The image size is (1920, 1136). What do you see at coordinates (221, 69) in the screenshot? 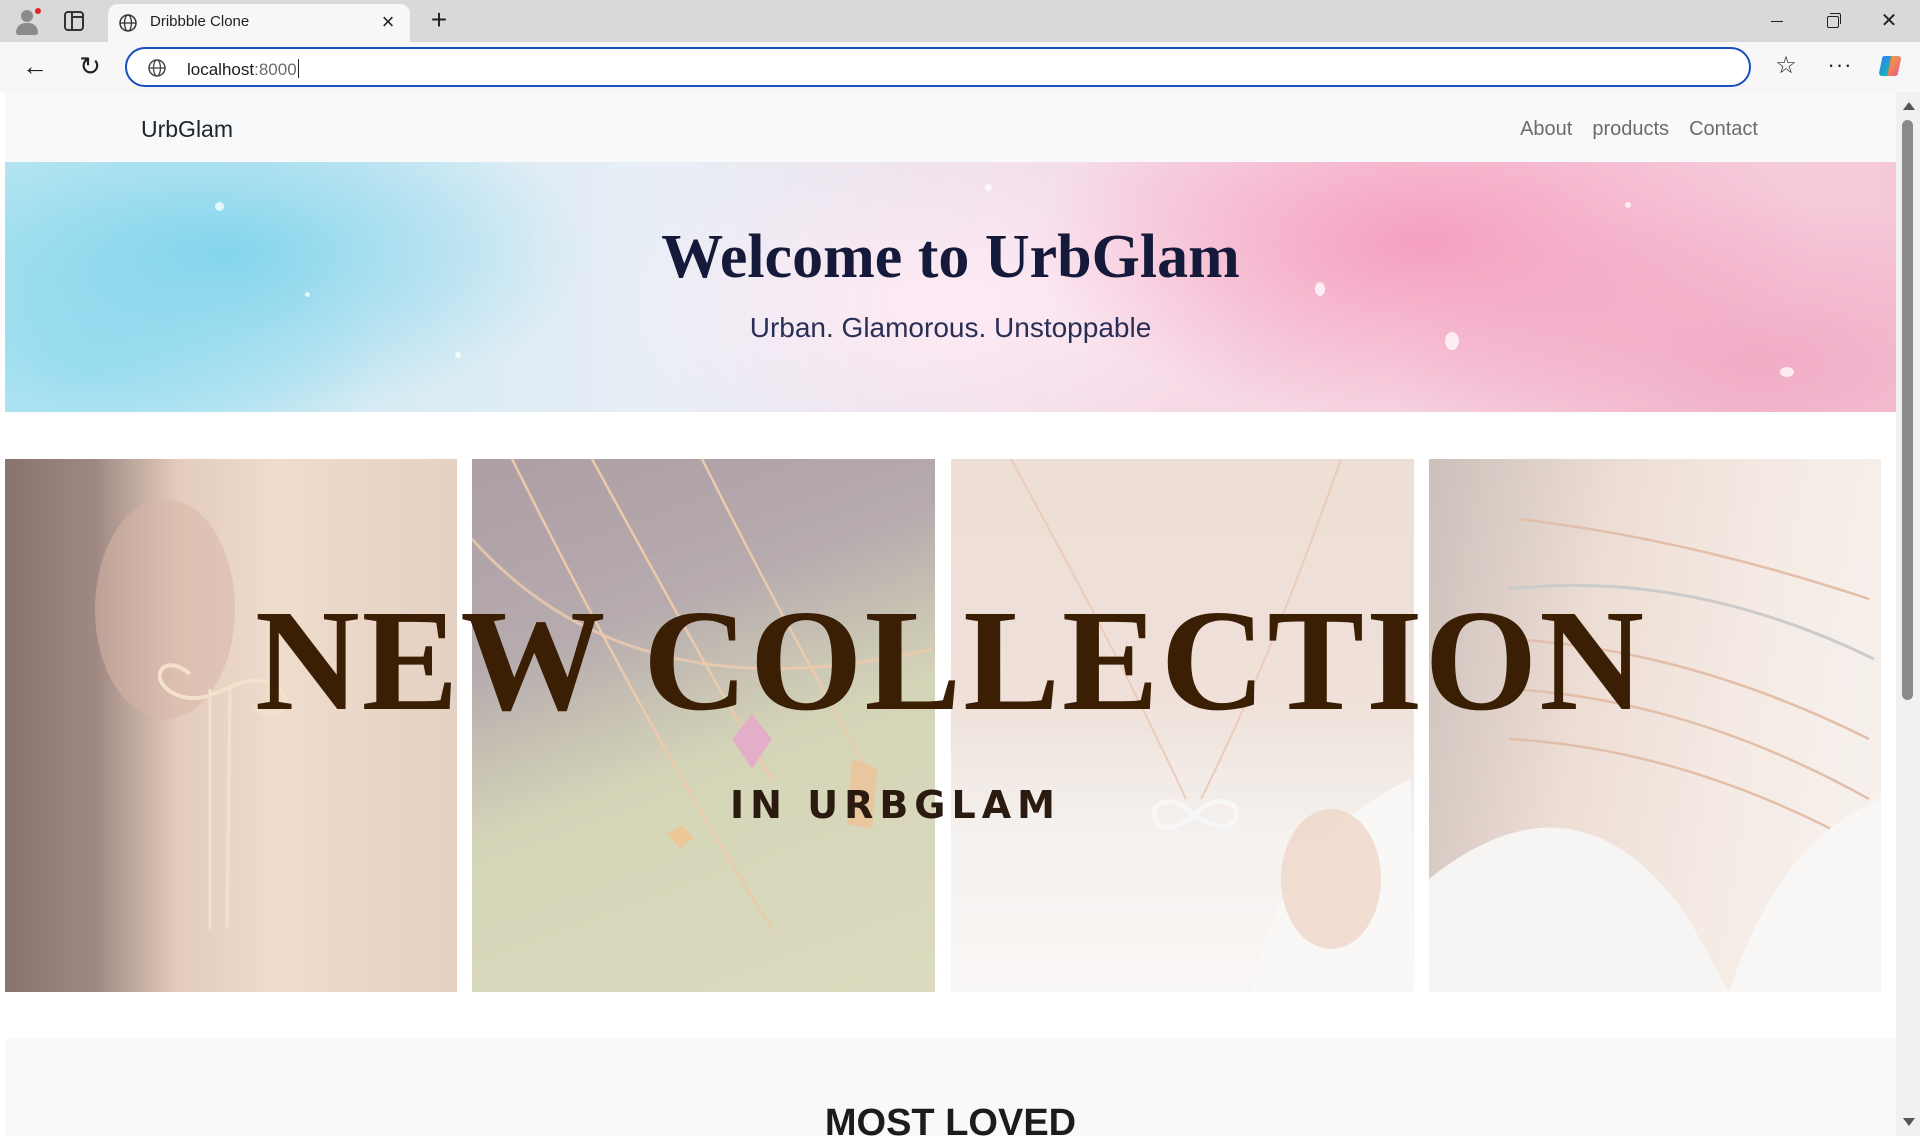
I see `url-host: localhost` at bounding box center [221, 69].